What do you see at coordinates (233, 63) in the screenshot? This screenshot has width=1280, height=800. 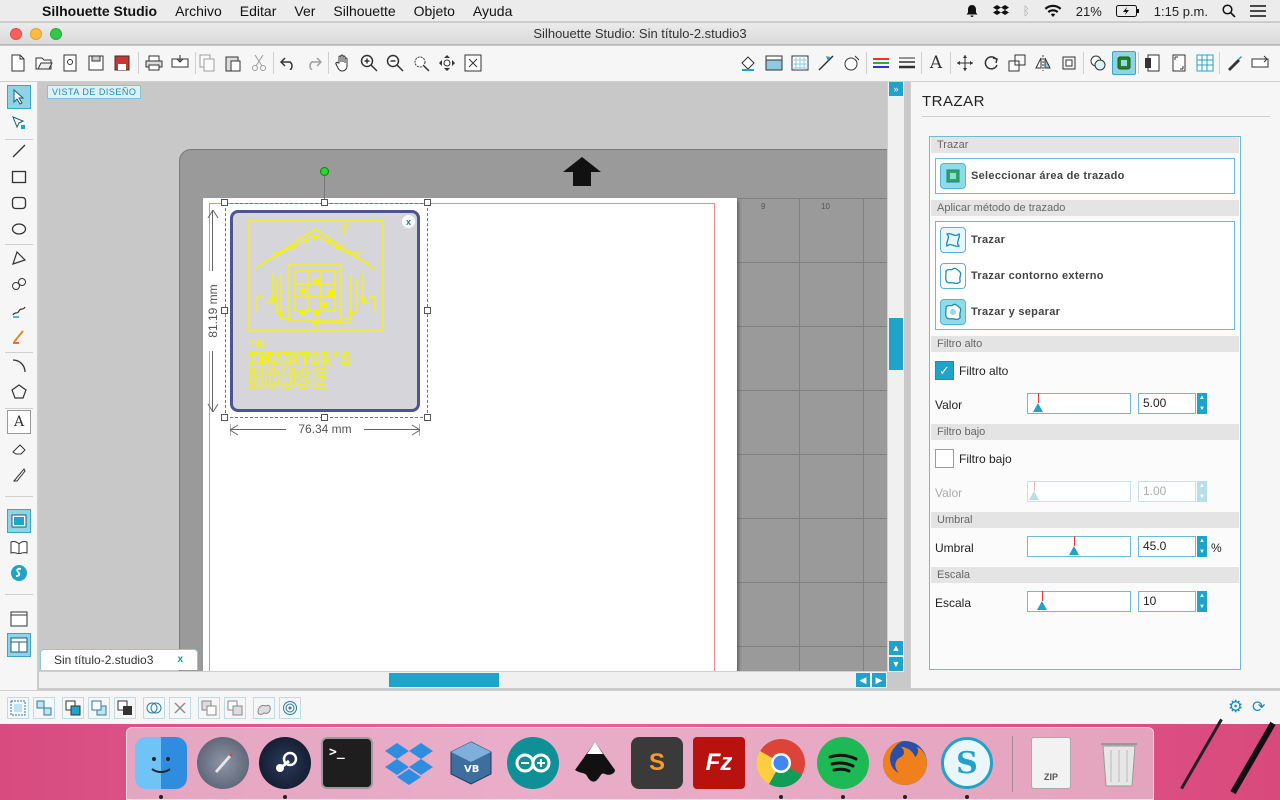 I see `paste-icon` at bounding box center [233, 63].